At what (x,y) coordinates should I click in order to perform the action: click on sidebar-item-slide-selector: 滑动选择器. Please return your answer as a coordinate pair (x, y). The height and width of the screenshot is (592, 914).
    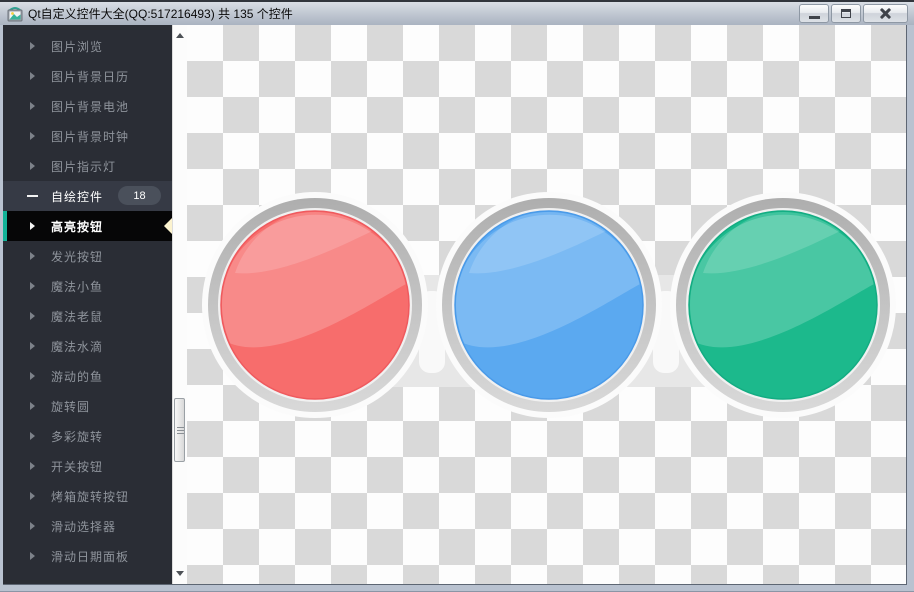
    Looking at the image, I should click on (87, 526).